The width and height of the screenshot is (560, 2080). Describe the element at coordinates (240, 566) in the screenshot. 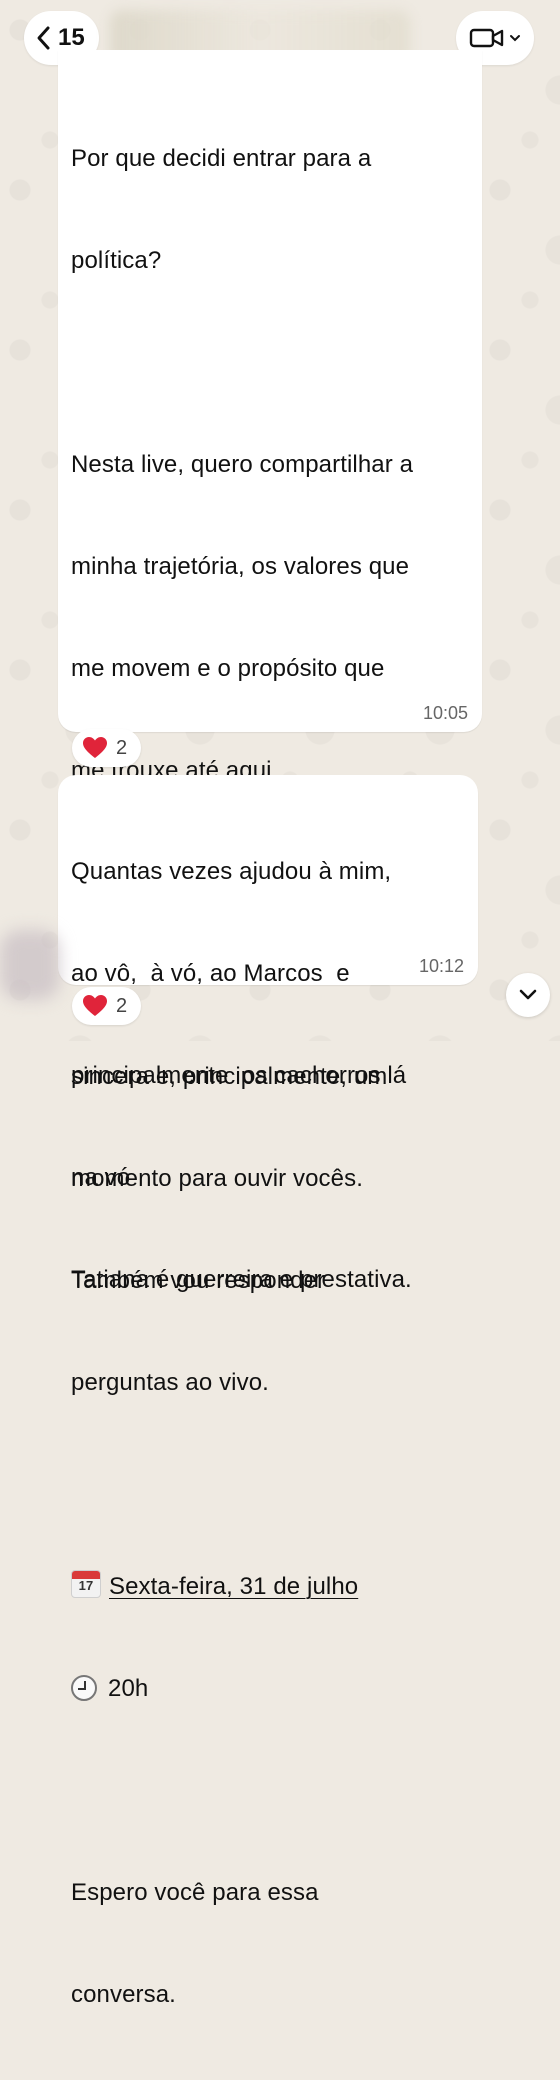

I see `message-line: minha trajetória, os valores que` at that location.